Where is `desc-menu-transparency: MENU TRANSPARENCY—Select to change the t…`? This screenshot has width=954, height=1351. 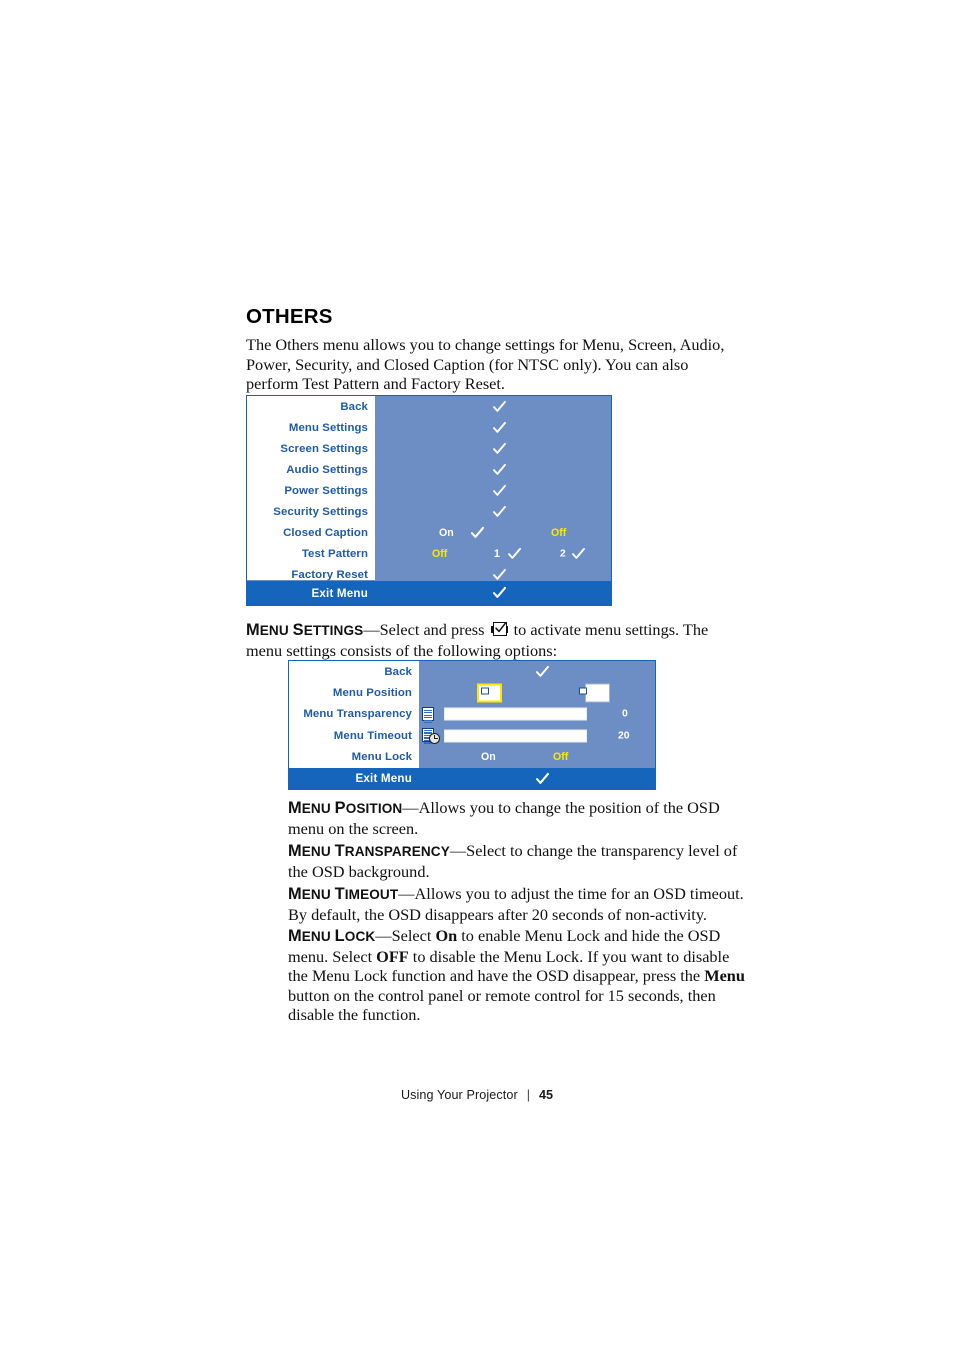
desc-menu-transparency: MENU TRANSPARENCY—Select to change the t… is located at coordinates (518, 861).